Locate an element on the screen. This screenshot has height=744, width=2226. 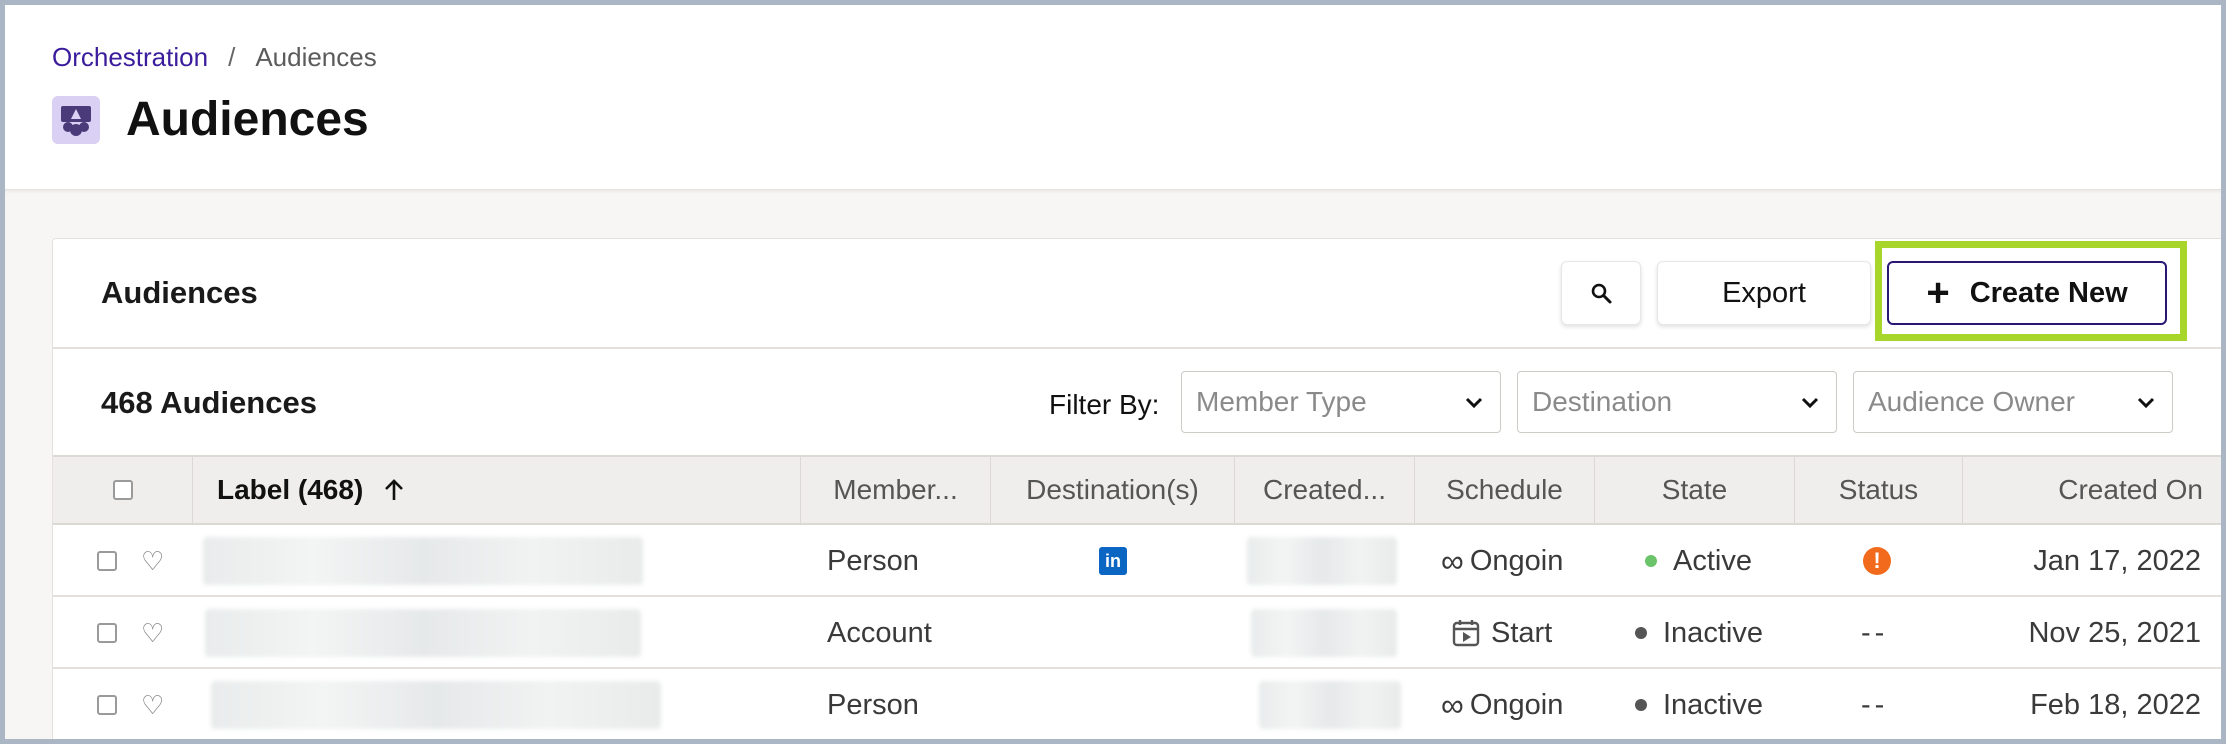
select-all-cell is located at coordinates (123, 490).